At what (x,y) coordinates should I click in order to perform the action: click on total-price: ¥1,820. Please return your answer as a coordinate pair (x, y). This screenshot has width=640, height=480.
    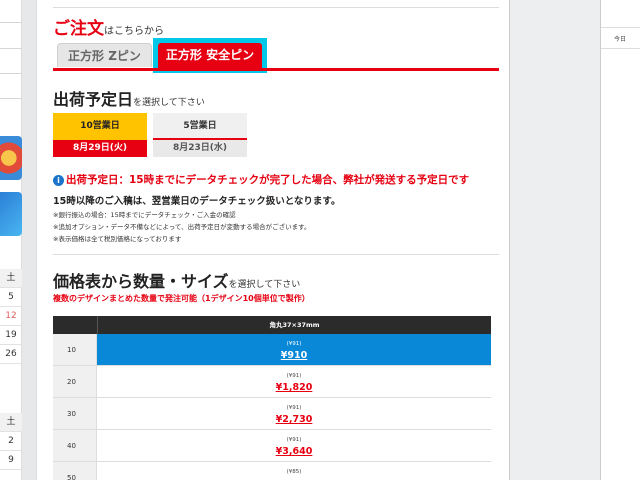
    Looking at the image, I should click on (294, 387).